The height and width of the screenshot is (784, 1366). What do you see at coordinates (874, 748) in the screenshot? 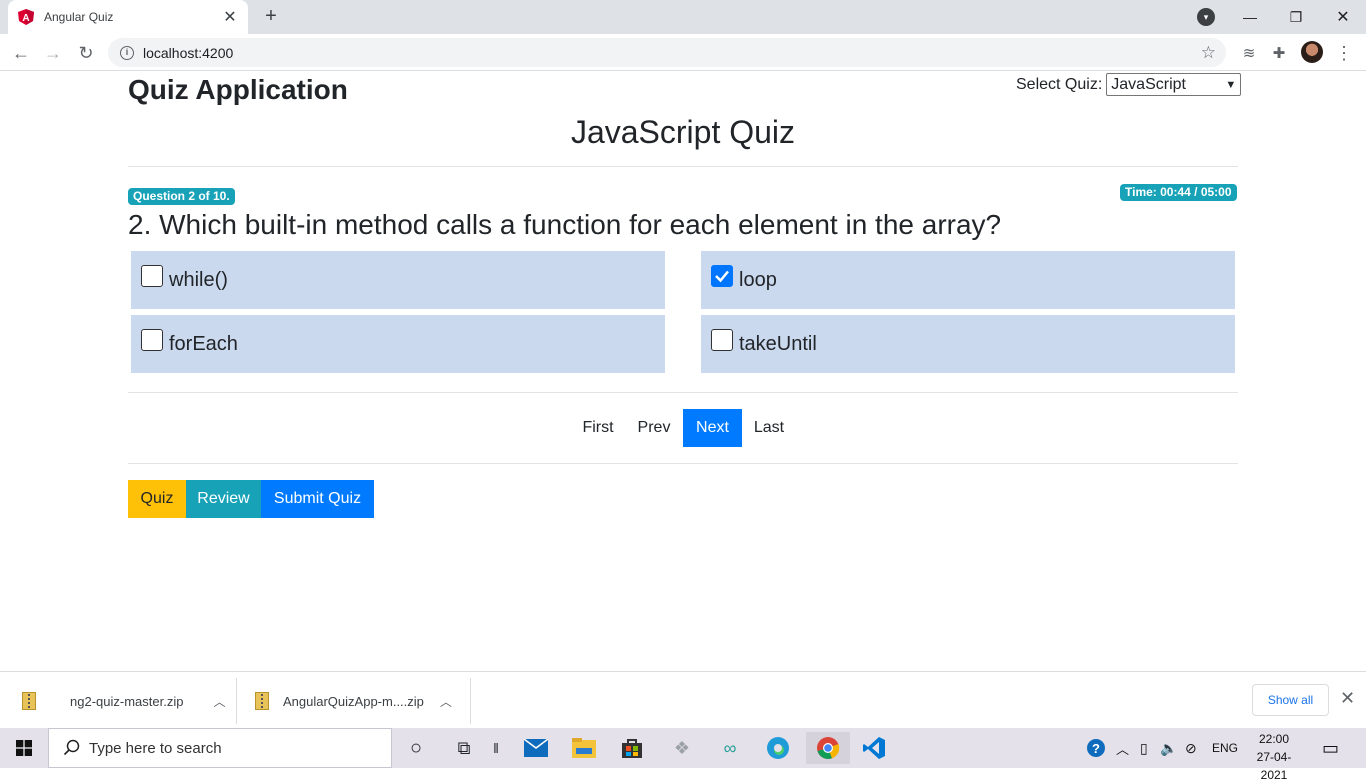
I see `vscode-icon` at bounding box center [874, 748].